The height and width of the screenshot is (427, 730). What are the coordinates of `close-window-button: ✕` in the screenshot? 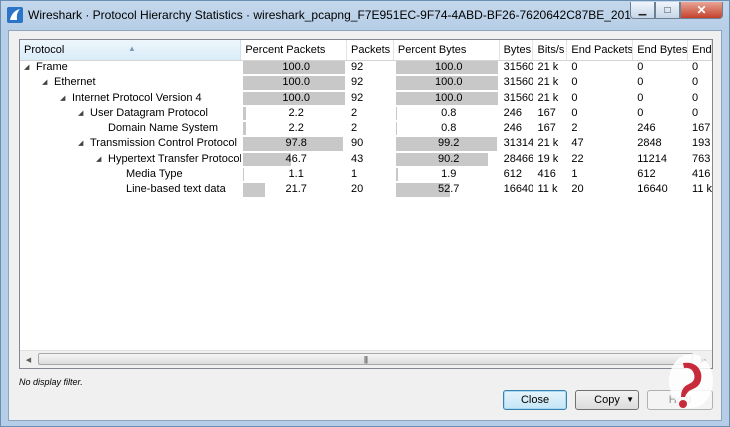 It's located at (701, 10).